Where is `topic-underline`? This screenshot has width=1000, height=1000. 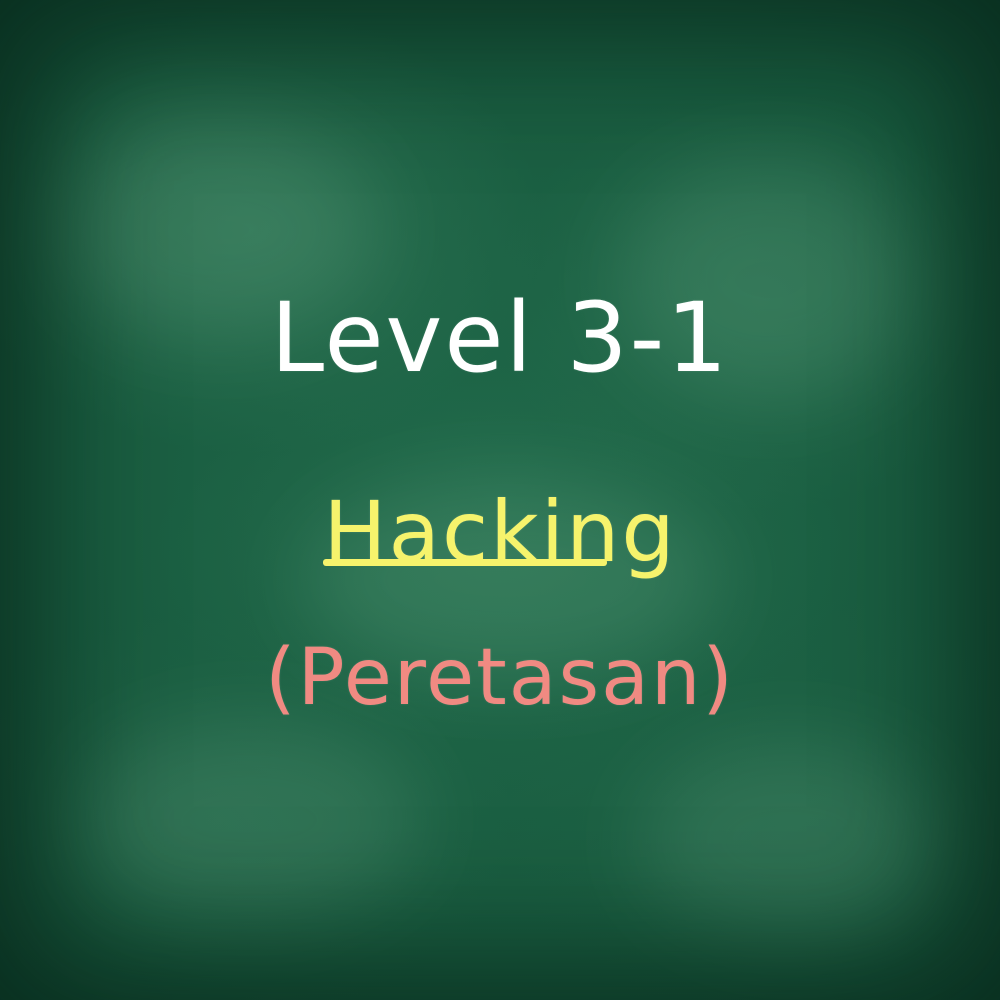
topic-underline is located at coordinates (465, 562).